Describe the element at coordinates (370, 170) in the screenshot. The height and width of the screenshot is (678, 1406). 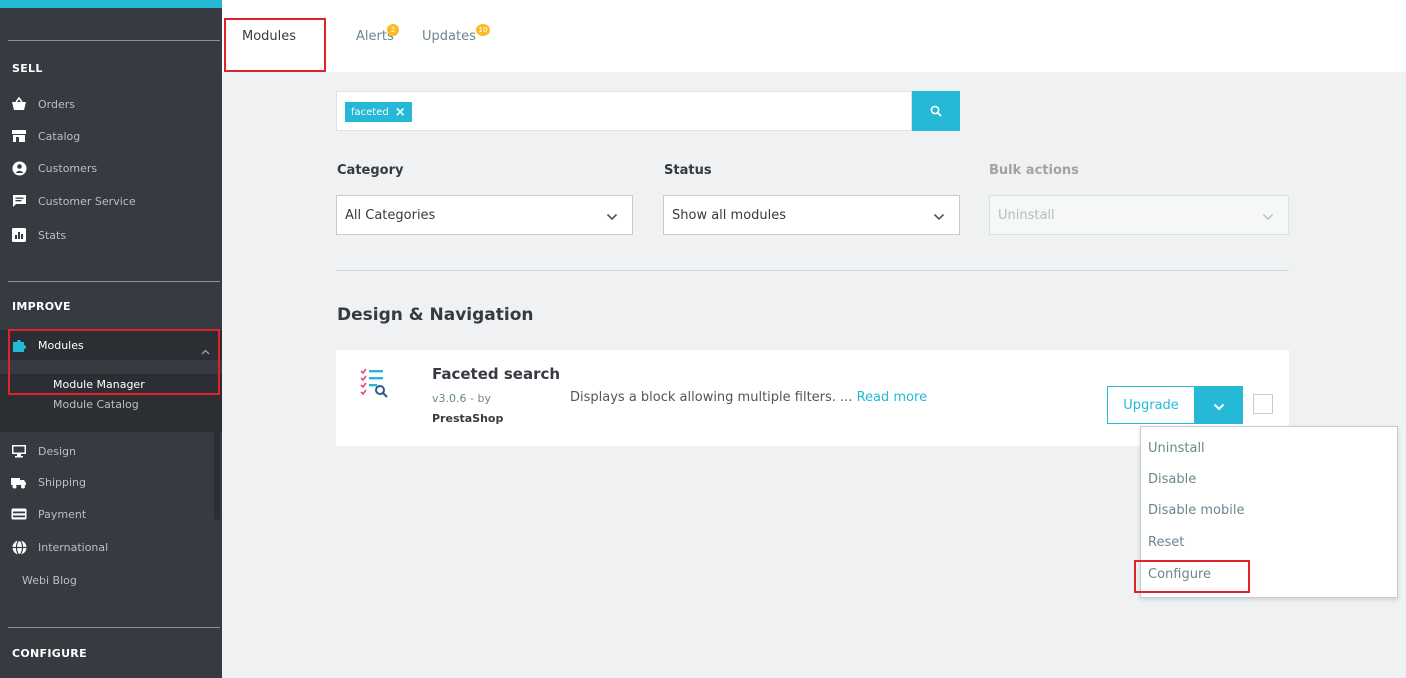
I see `category-filter-label: Category` at that location.